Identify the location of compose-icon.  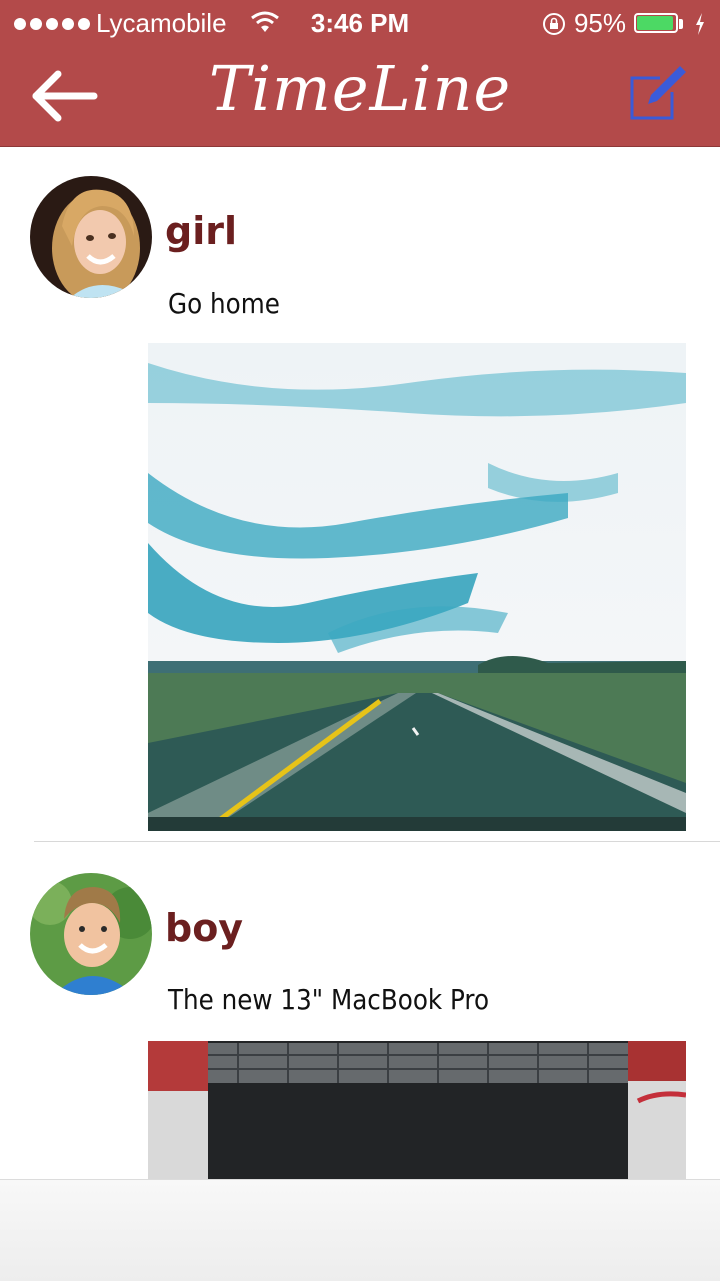
(658, 93).